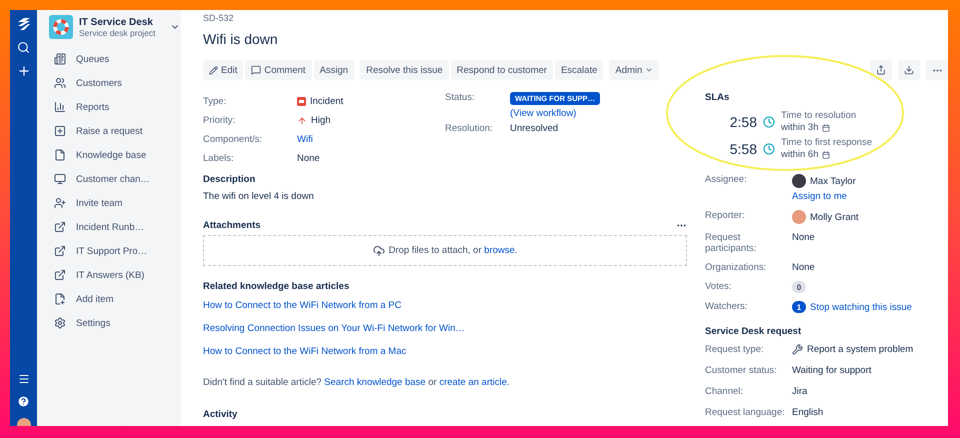  Describe the element at coordinates (742, 122) in the screenshot. I see `sla-time: 2:58` at that location.